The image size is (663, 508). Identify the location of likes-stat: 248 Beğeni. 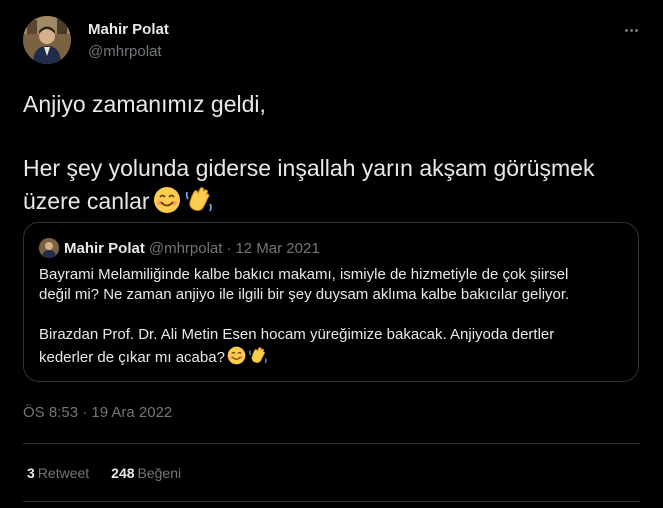
(146, 473).